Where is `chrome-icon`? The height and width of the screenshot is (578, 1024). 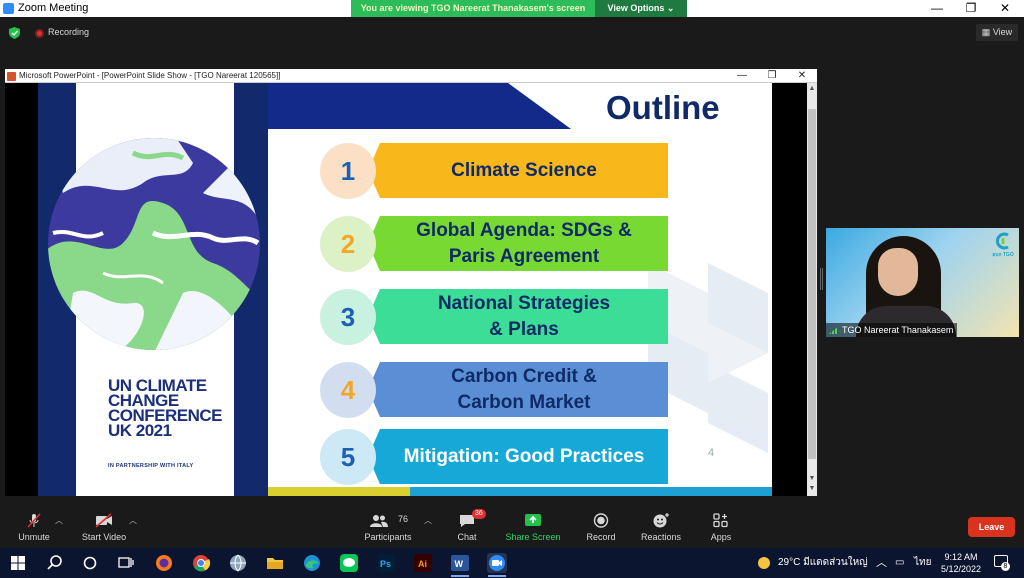 chrome-icon is located at coordinates (201, 563).